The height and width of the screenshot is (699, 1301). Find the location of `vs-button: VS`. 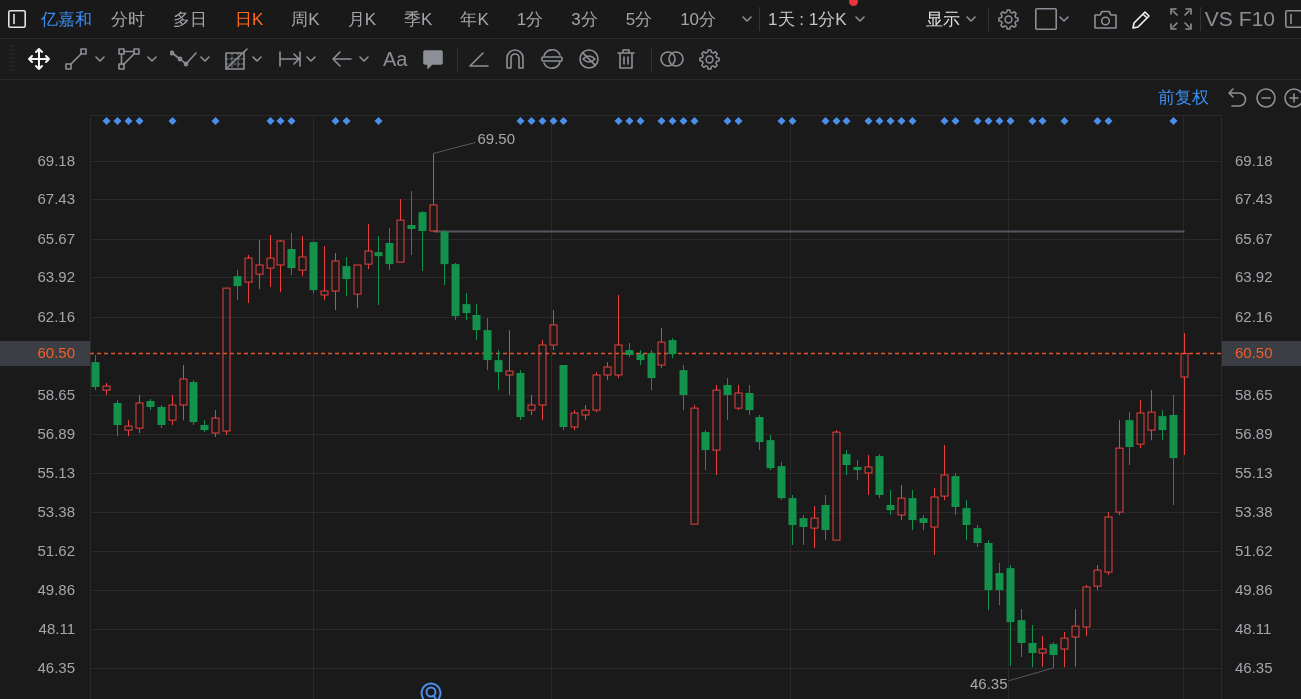

vs-button: VS is located at coordinates (1218, 19).